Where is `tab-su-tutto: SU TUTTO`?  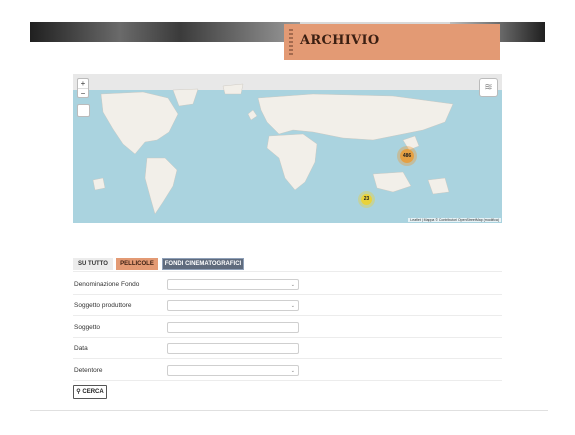 tab-su-tutto: SU TUTTO is located at coordinates (93, 264).